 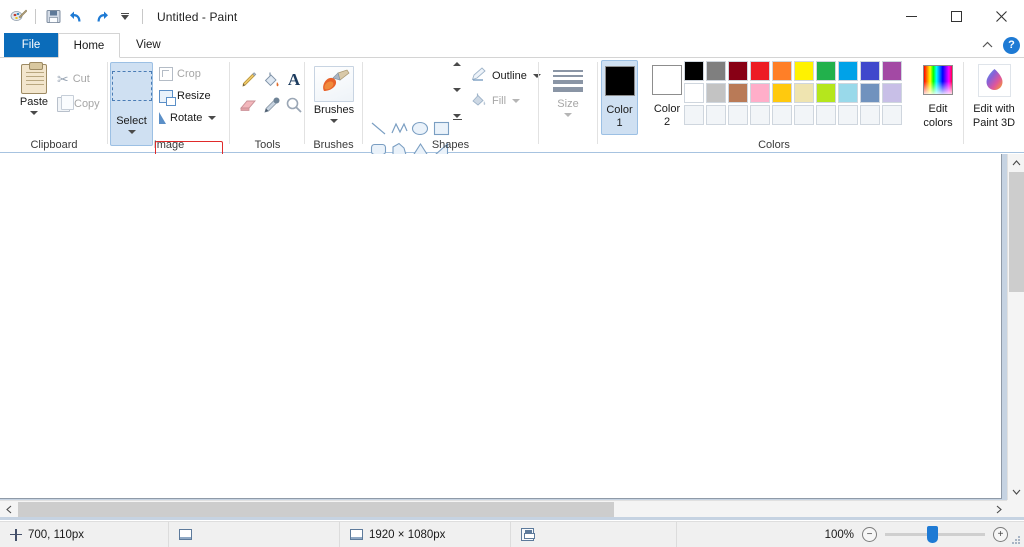 I want to click on select-dropdown-icon, so click(x=131, y=132).